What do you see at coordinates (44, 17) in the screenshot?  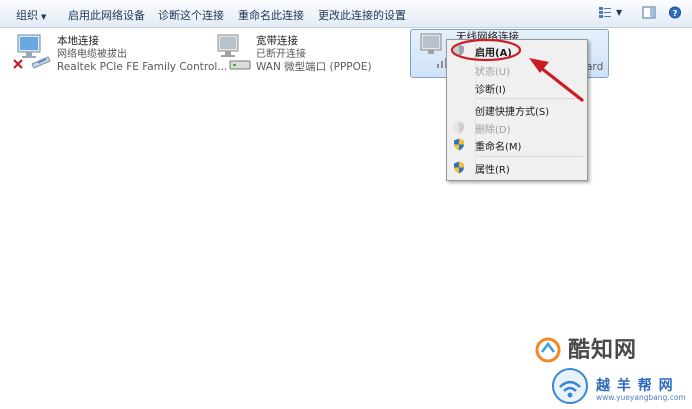 I see `chevron-down-icon: ▼` at bounding box center [44, 17].